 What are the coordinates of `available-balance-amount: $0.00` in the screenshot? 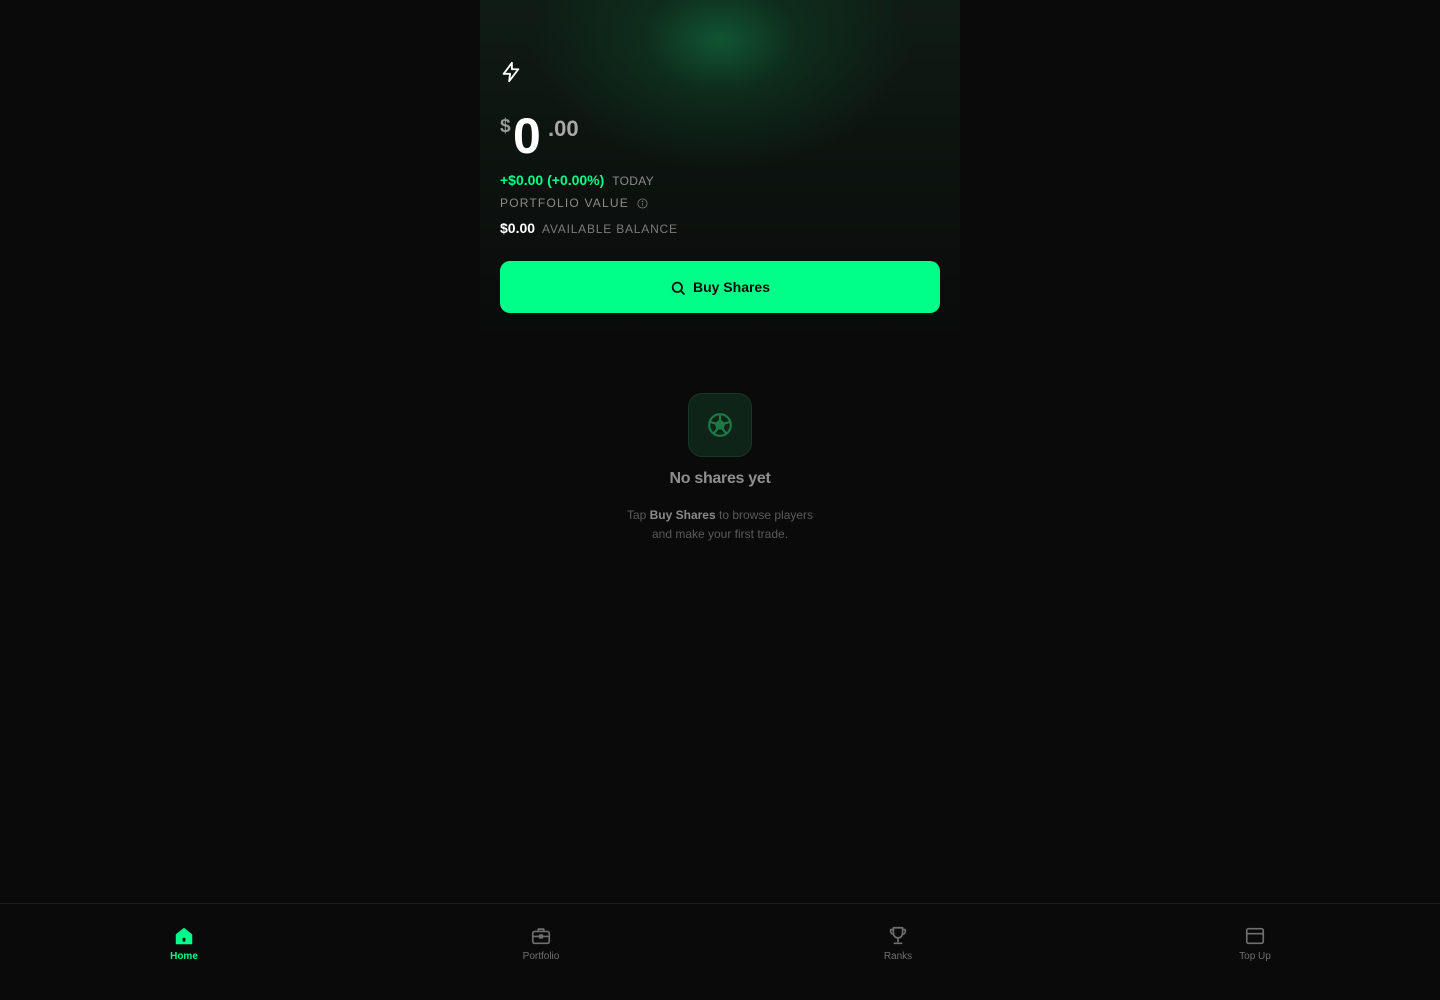 It's located at (518, 228).